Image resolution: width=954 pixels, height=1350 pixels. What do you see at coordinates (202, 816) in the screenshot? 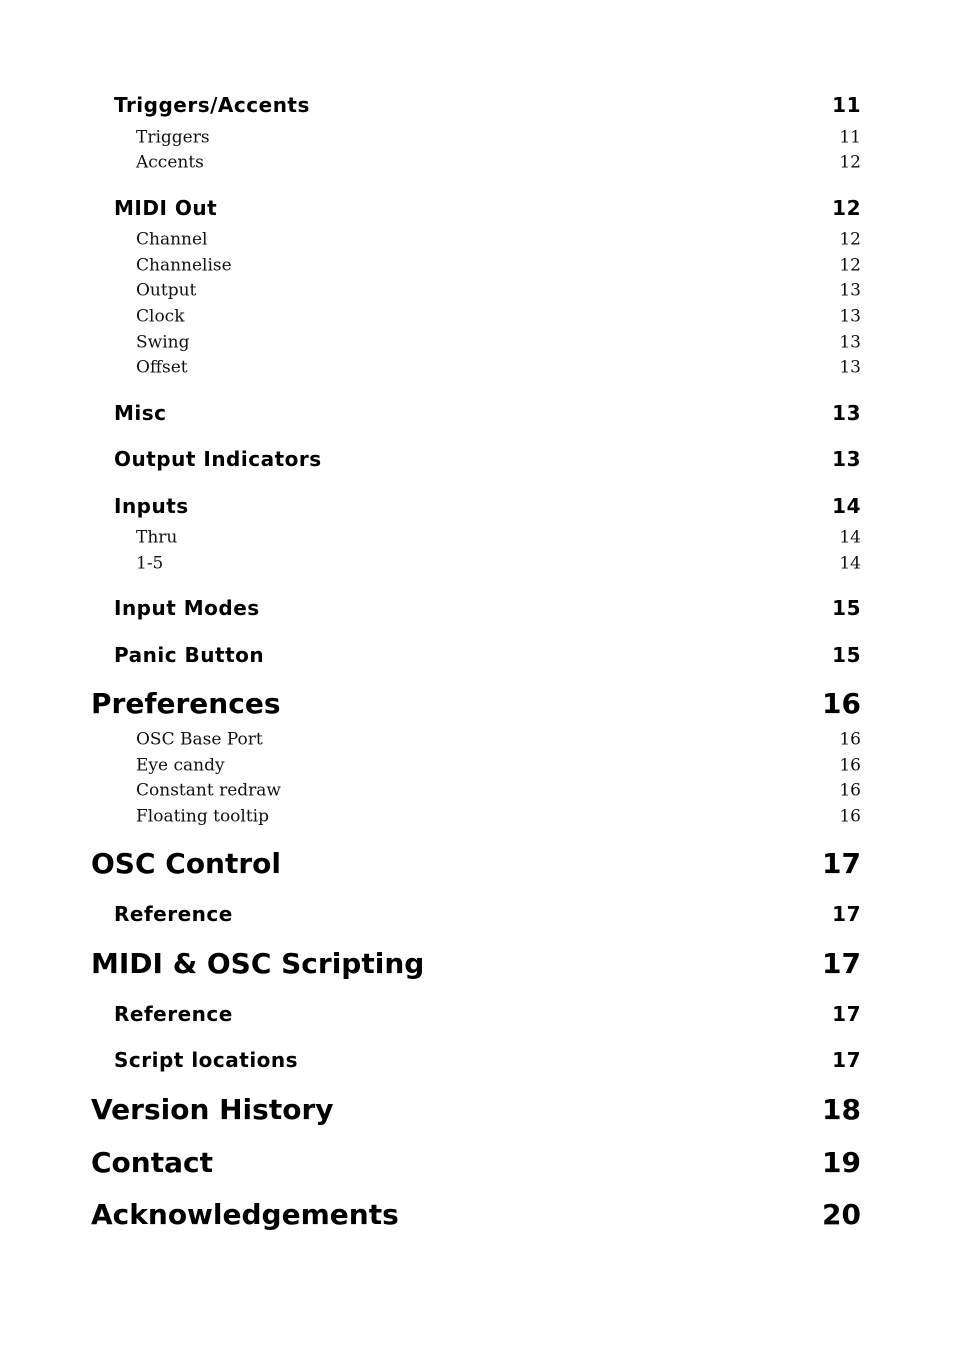
I see `toc-entry-title: Floating tooltip` at bounding box center [202, 816].